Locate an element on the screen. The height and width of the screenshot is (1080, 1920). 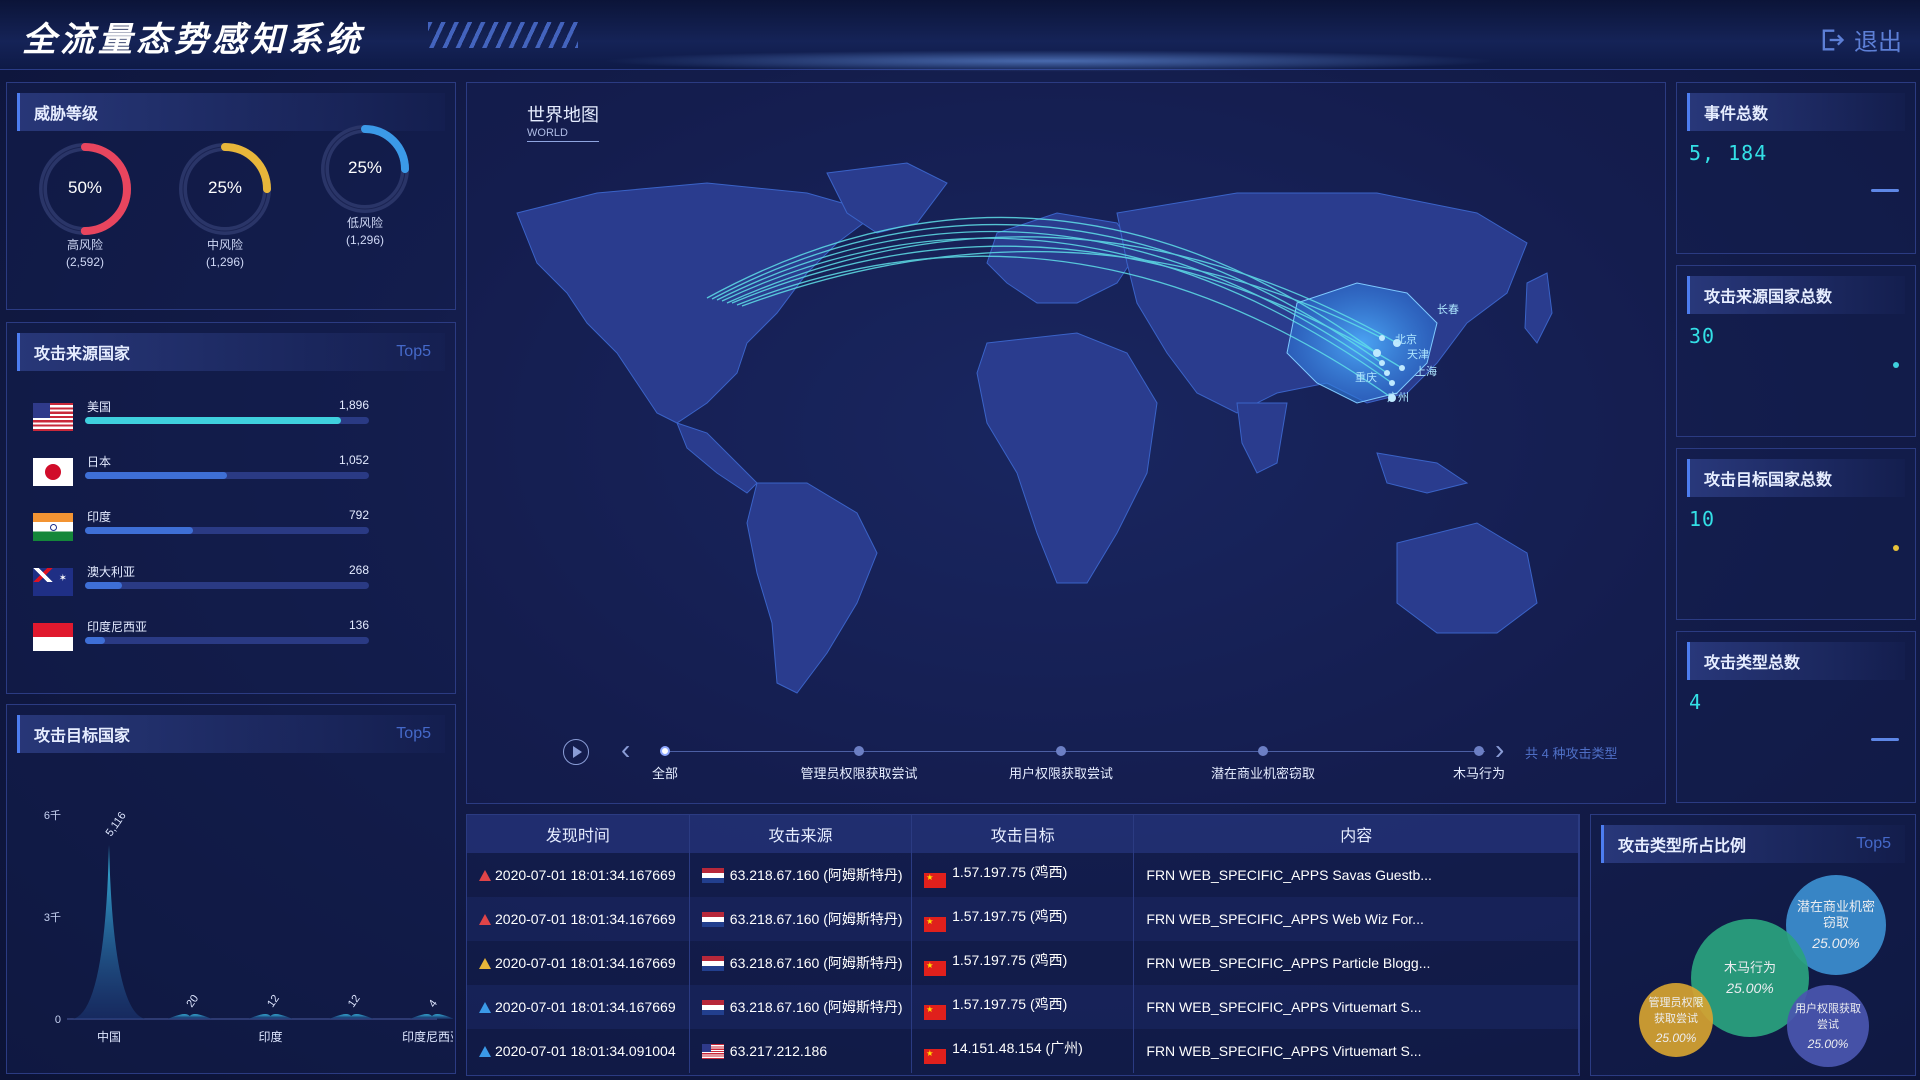
country-name: 印度尼西亚 is located at coordinates (117, 627).